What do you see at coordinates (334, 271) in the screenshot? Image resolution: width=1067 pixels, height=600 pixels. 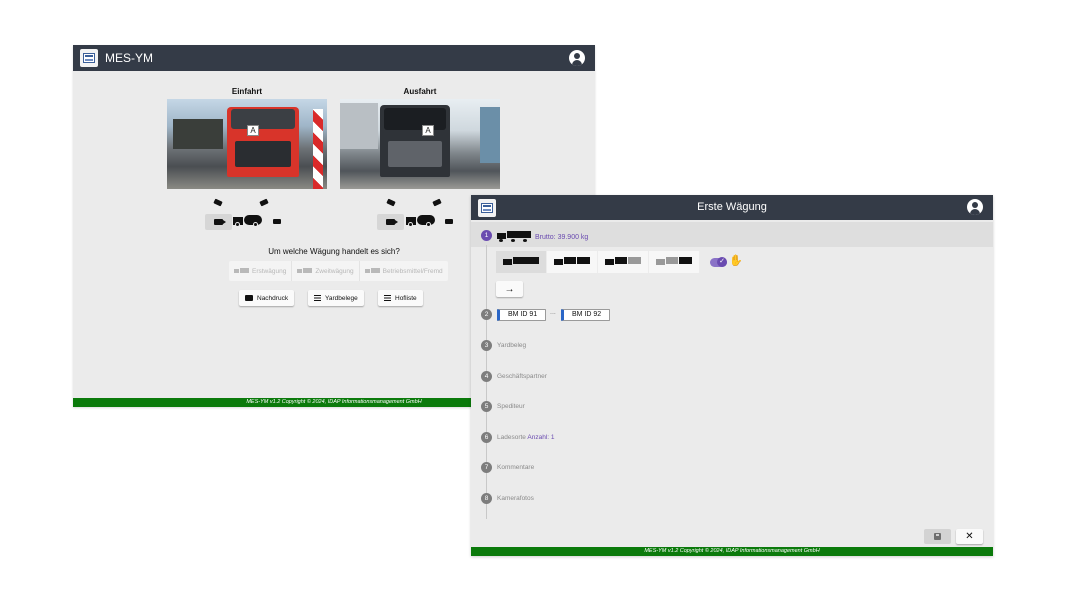 I see `second-weighing-label: Zweitwägung` at bounding box center [334, 271].